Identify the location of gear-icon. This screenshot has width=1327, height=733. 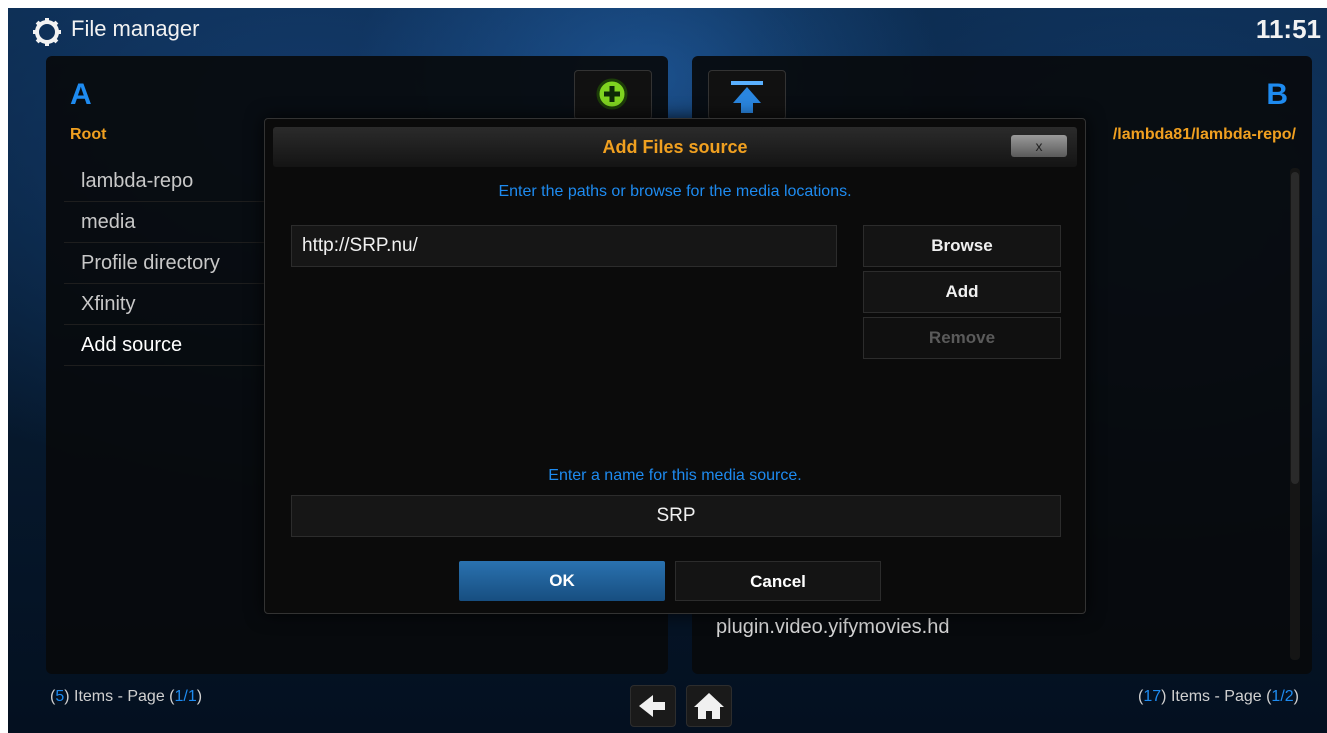
(47, 32).